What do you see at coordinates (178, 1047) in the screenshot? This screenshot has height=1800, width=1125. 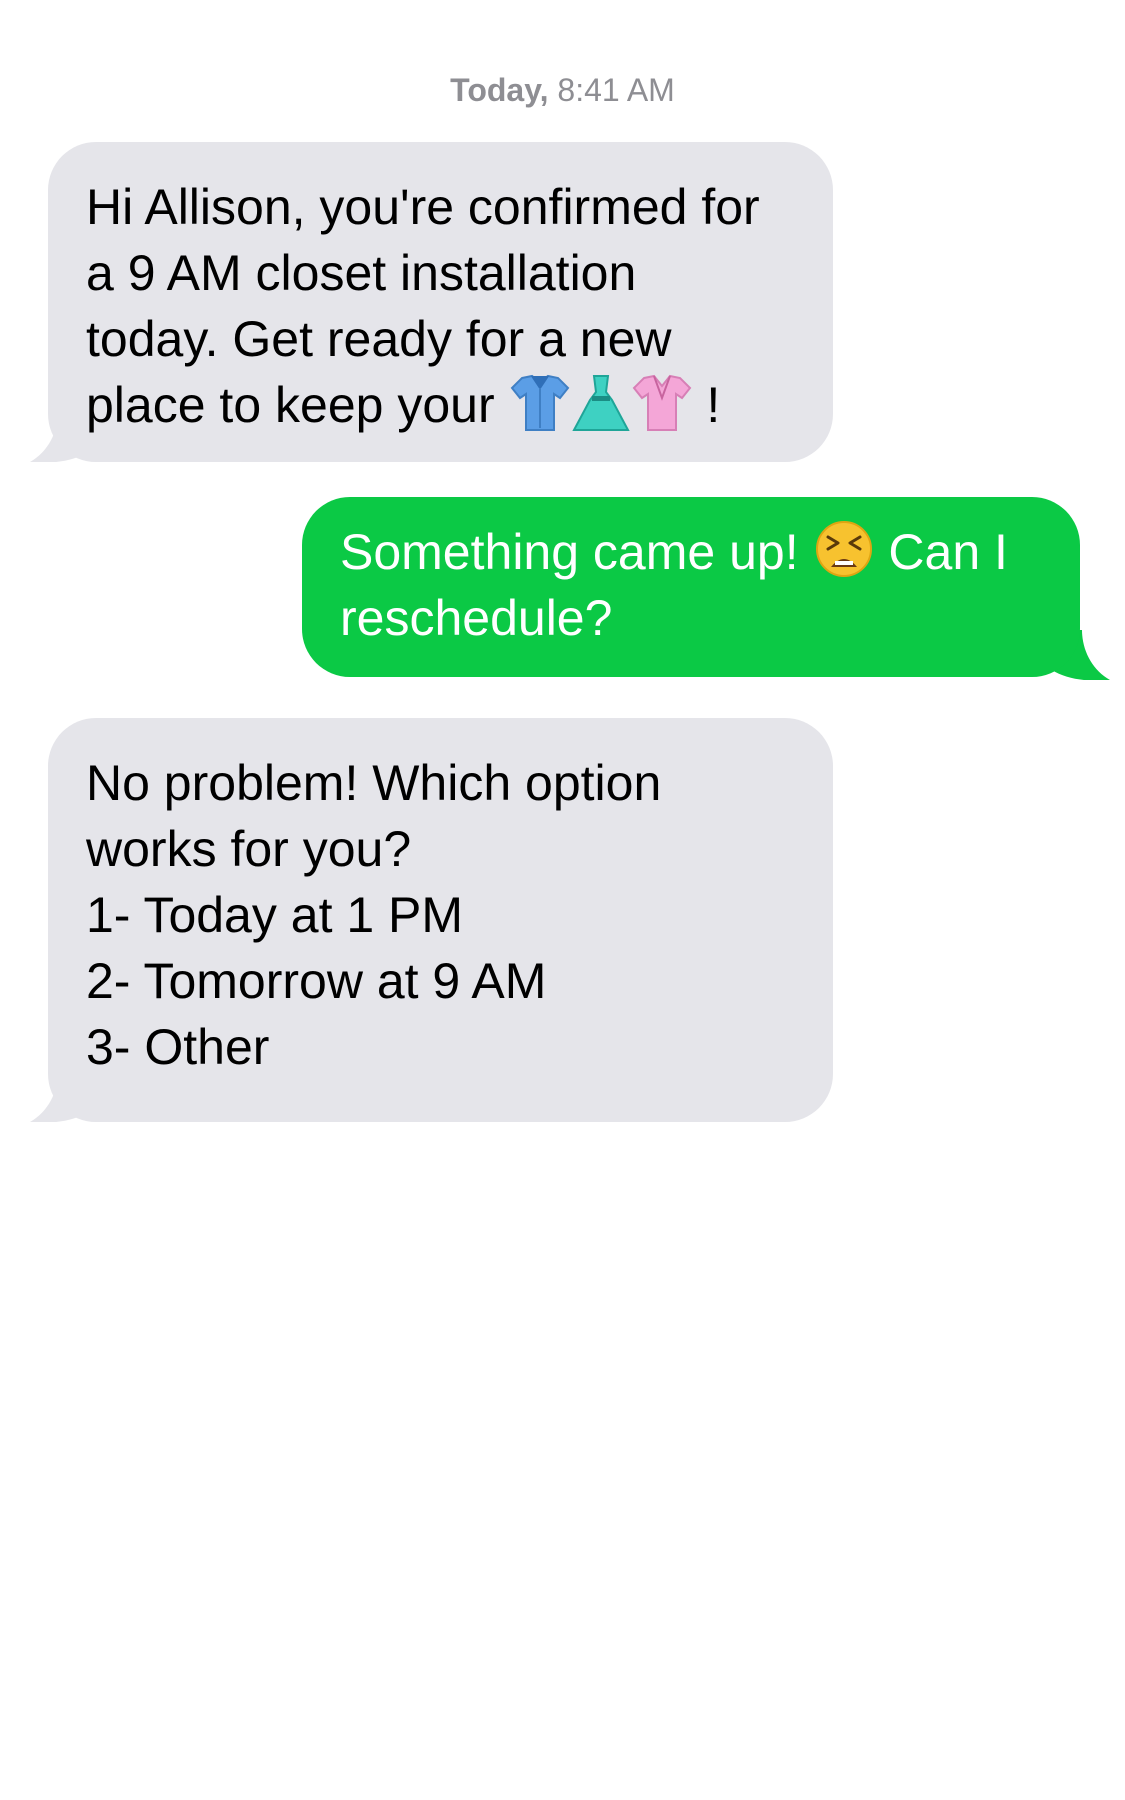 I see `message-3-option-3: 3- Other` at bounding box center [178, 1047].